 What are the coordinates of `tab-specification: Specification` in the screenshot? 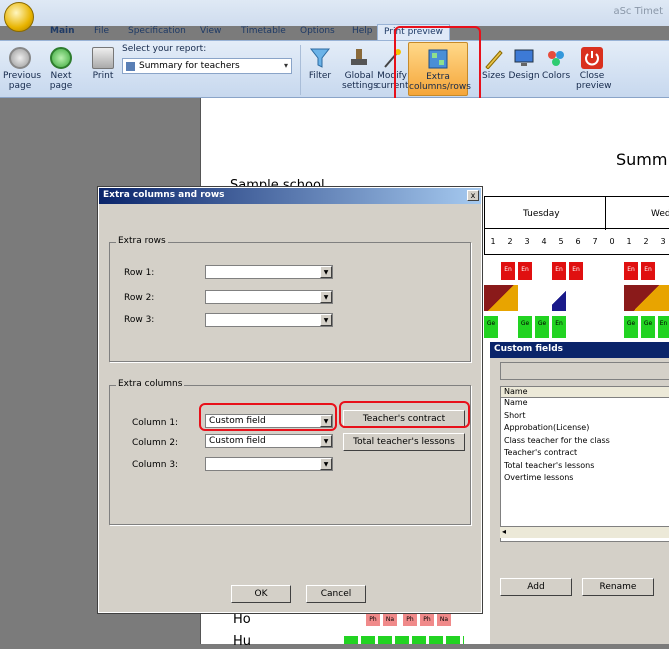 It's located at (157, 31).